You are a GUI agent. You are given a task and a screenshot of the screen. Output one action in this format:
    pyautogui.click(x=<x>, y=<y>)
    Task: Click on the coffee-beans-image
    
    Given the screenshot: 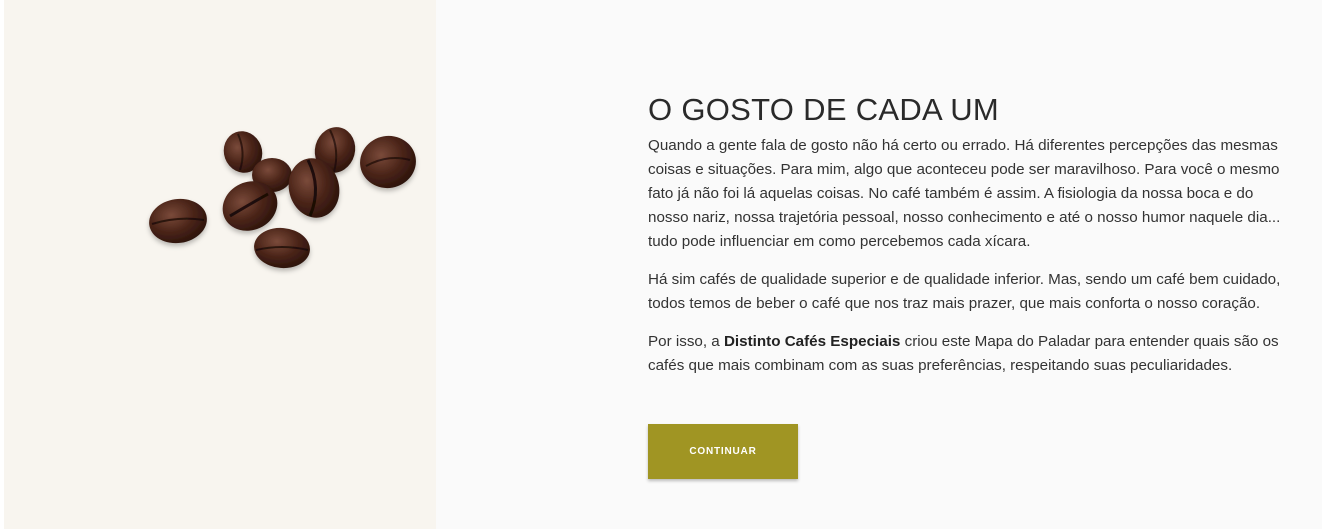 What is the action you would take?
    pyautogui.click(x=282, y=198)
    